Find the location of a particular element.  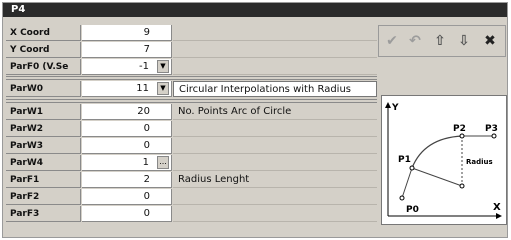

point-p2 is located at coordinates (462, 136).